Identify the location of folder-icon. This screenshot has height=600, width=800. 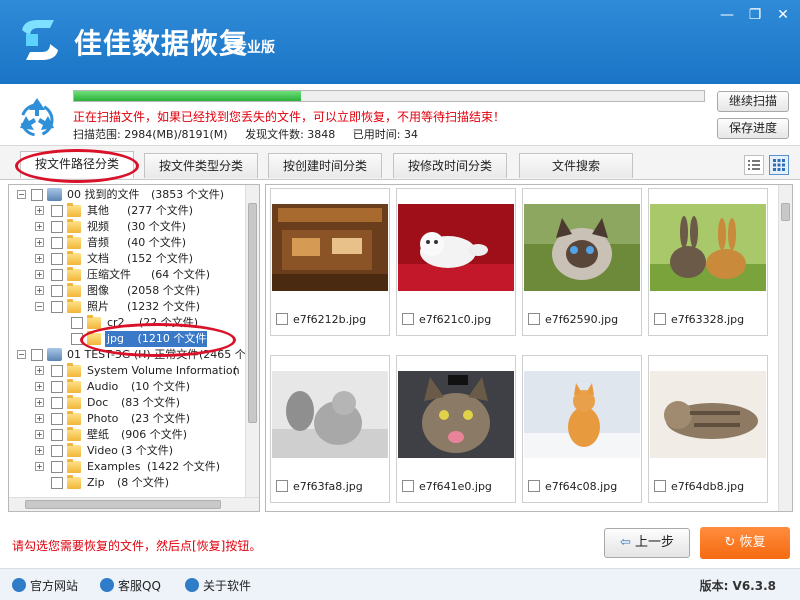
(74, 450).